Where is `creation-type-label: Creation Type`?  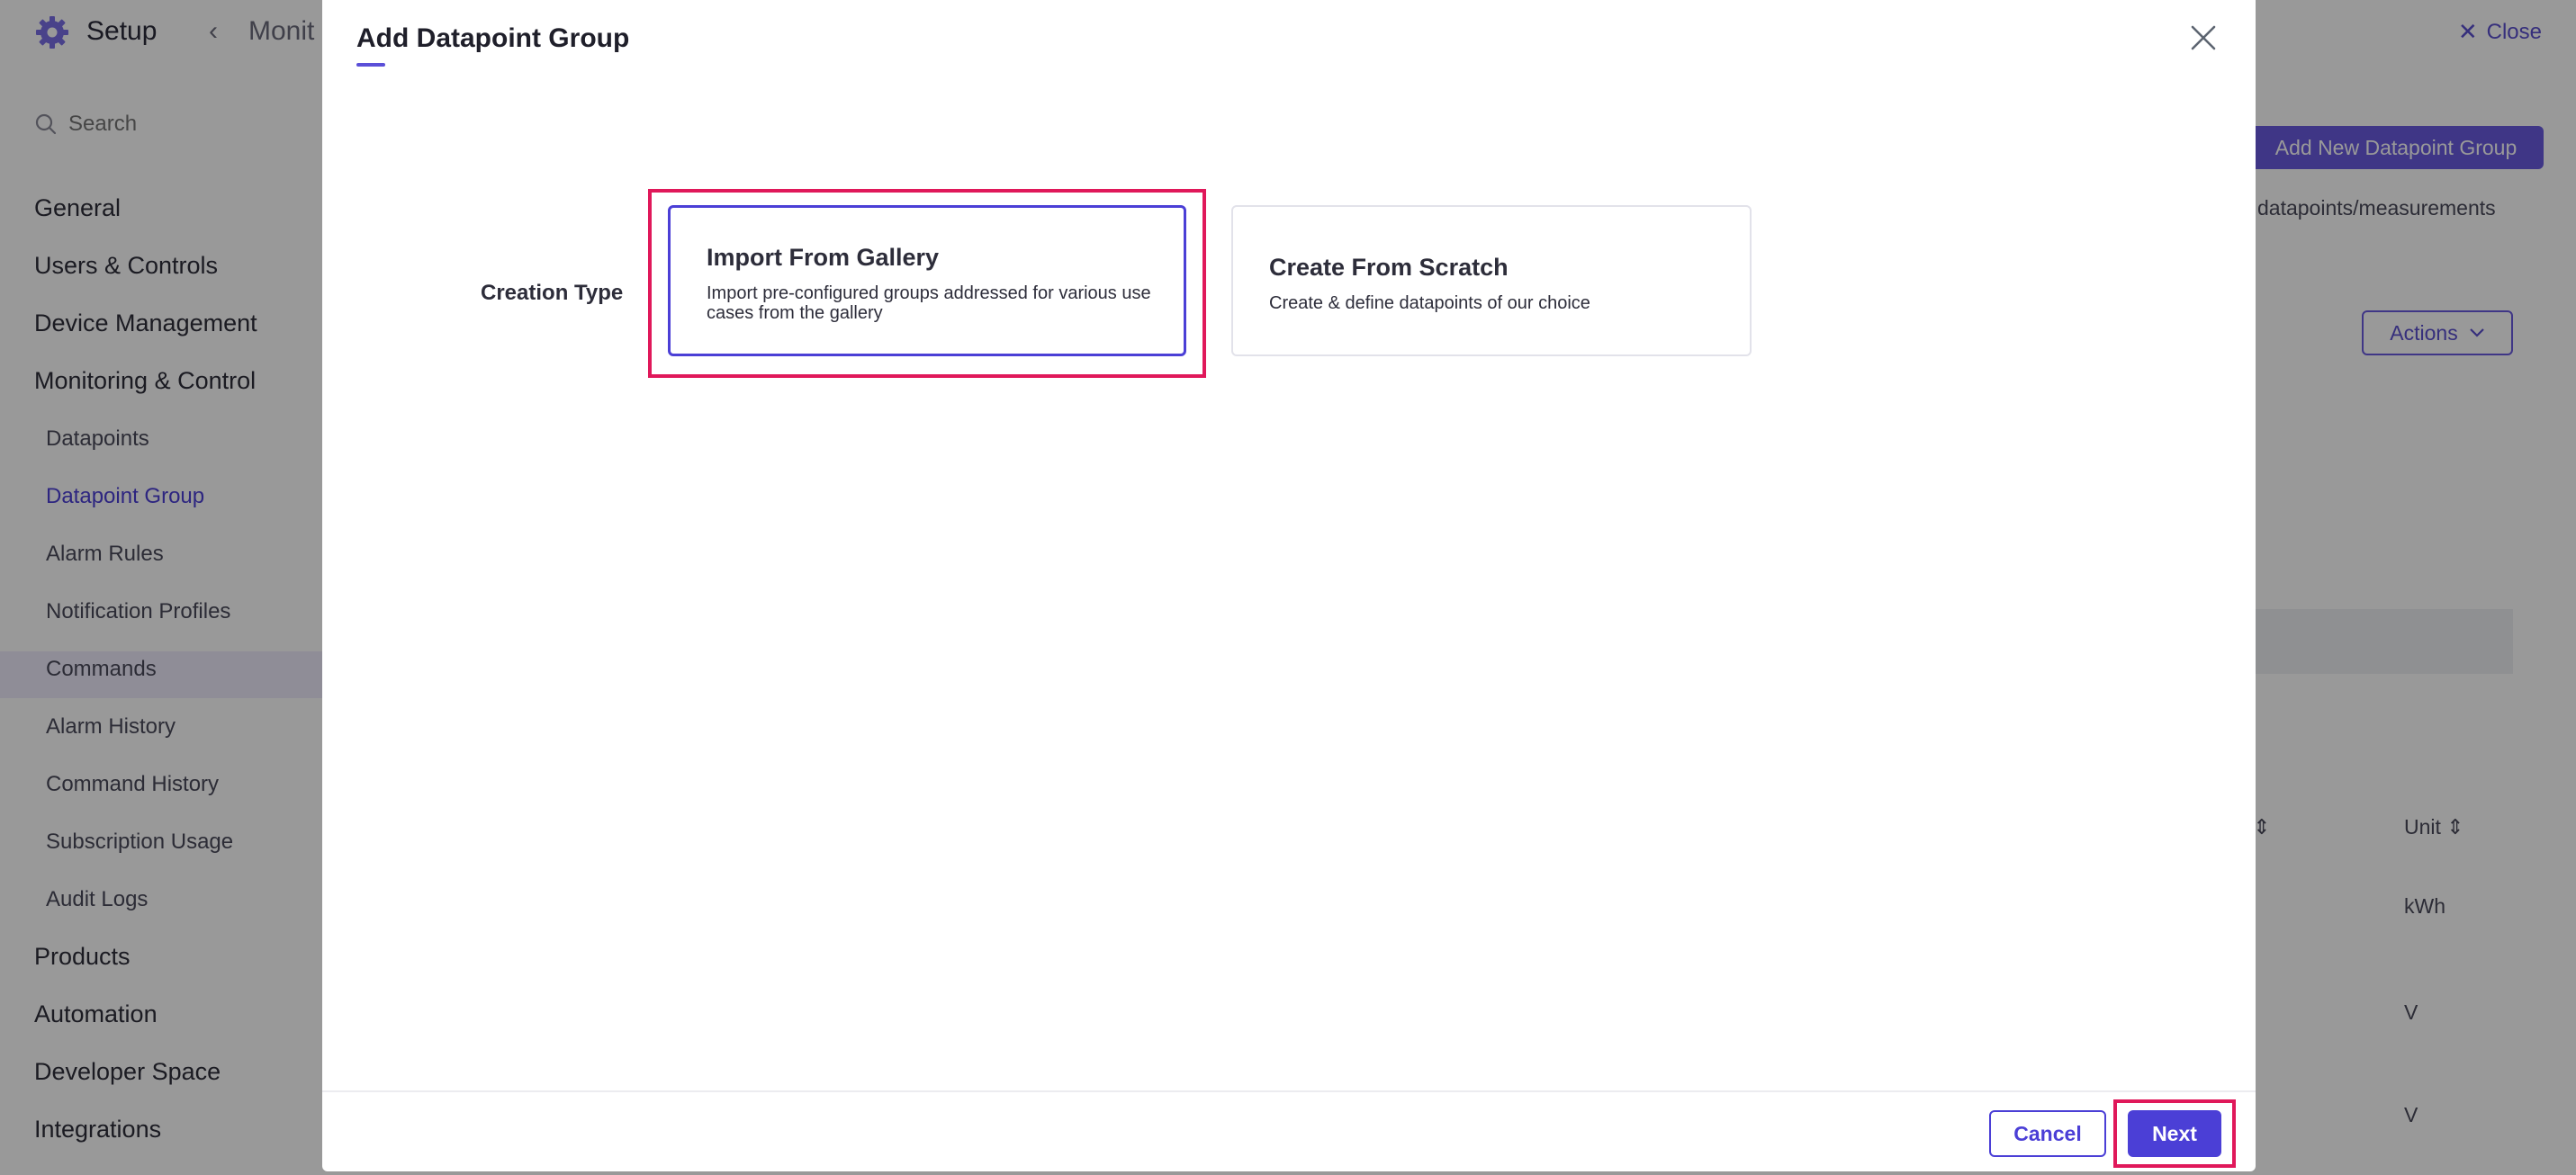 creation-type-label: Creation Type is located at coordinates (552, 293).